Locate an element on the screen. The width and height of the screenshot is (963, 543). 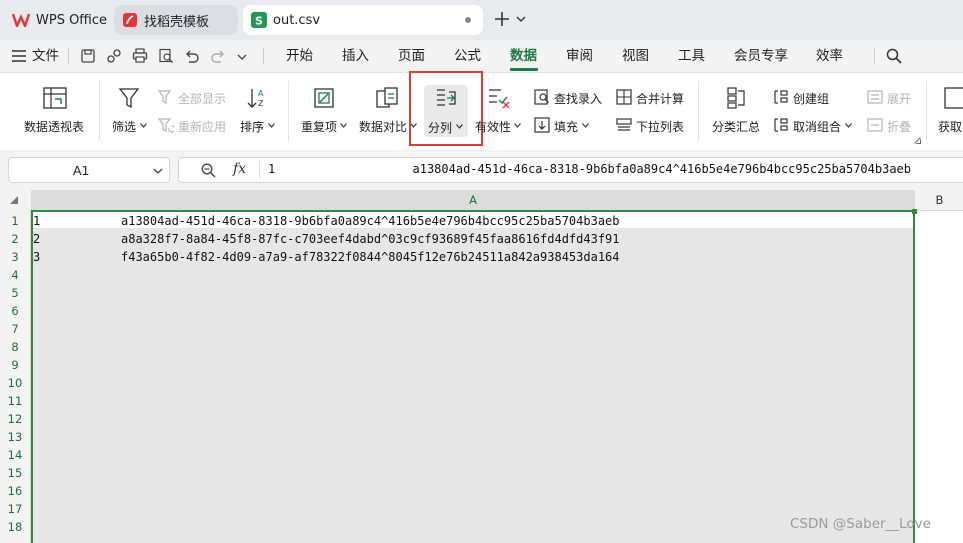
row-header-2: 2 is located at coordinates (15, 239).